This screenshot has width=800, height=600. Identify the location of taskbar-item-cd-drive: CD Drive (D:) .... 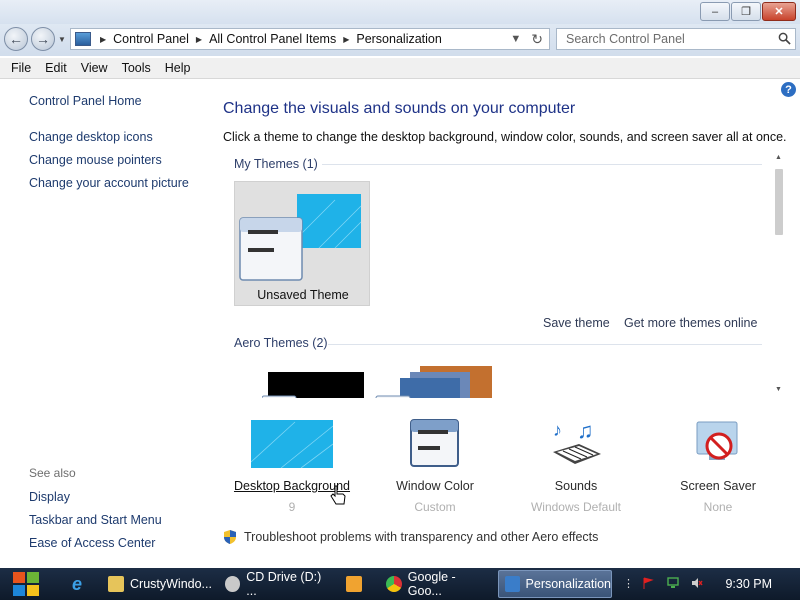
(275, 584).